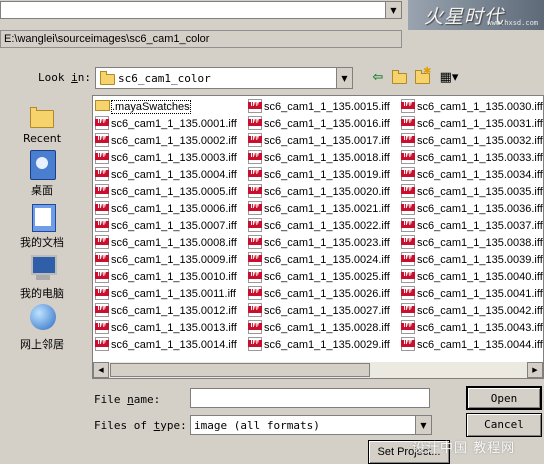 The height and width of the screenshot is (464, 544). I want to click on lookin-dropdown: sc6_cam1_color ▼, so click(224, 78).